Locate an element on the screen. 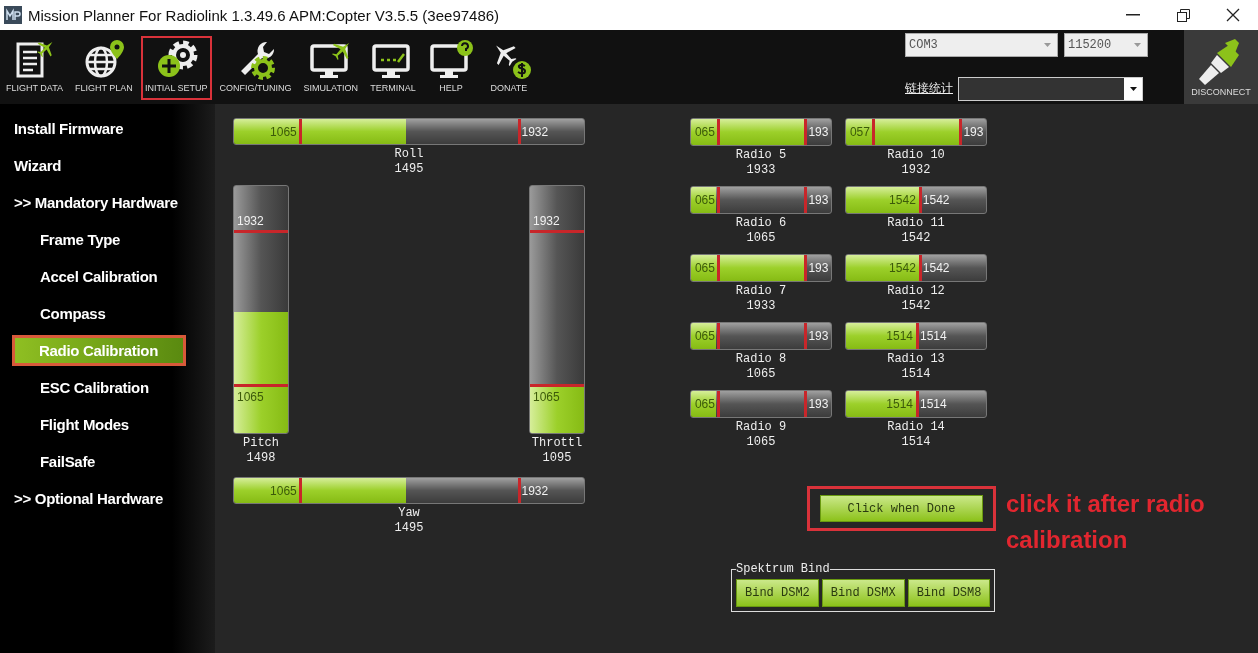 The width and height of the screenshot is (1258, 653). toolbar-button: TERMINAL is located at coordinates (392, 68).